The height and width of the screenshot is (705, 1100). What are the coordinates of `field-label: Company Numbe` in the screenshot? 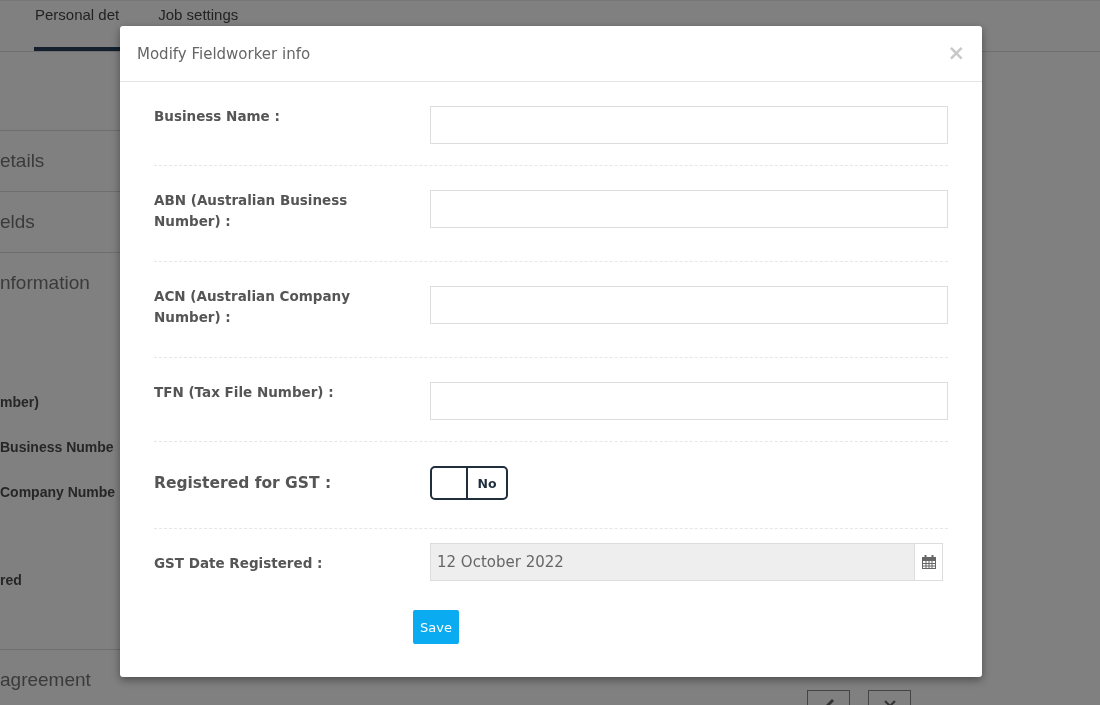 It's located at (58, 491).